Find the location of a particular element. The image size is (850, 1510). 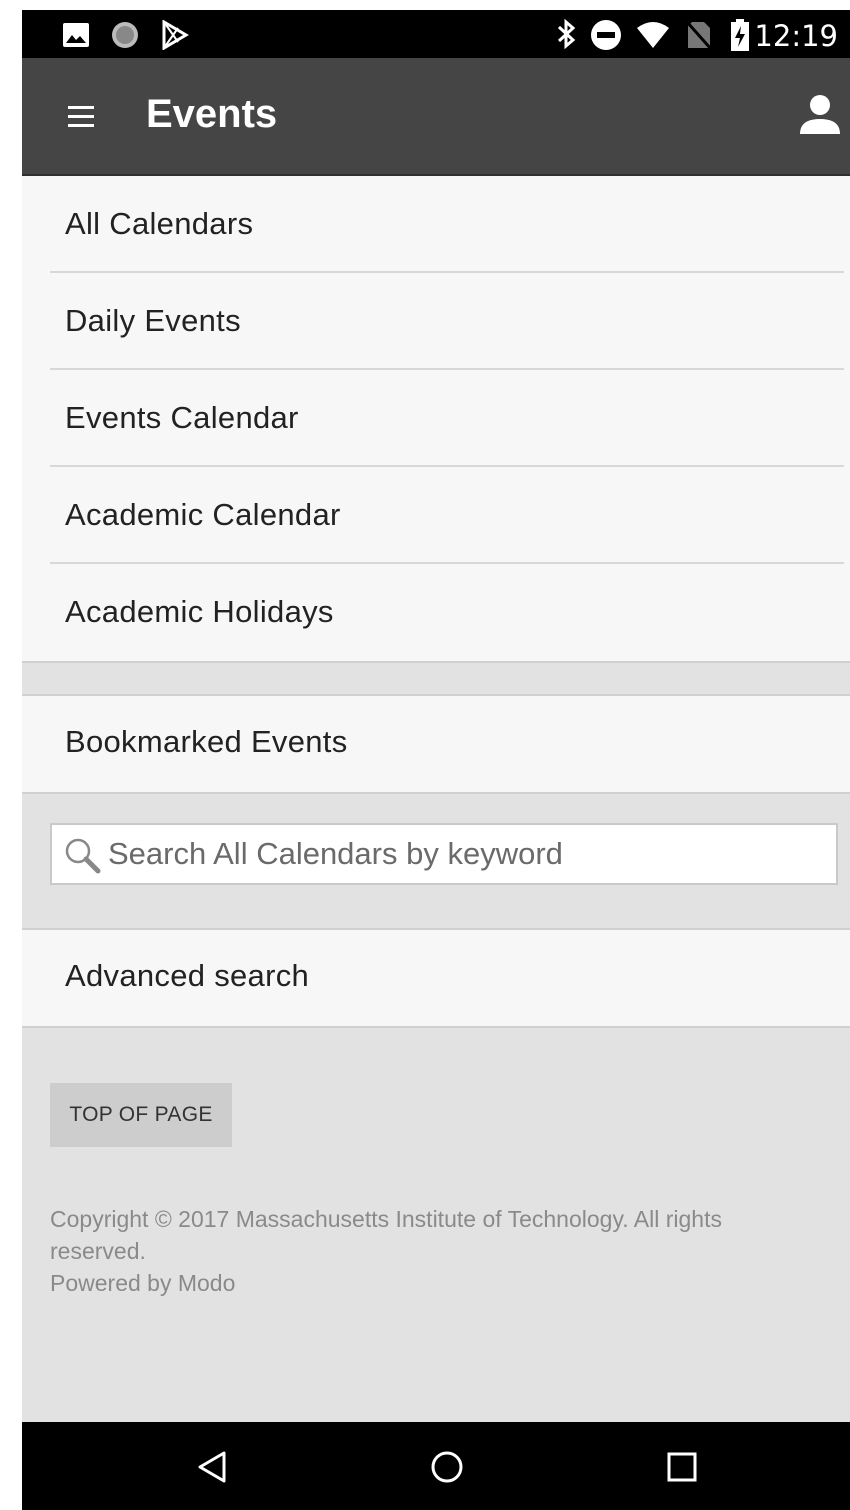

advanced-search-section: Advanced search is located at coordinates (436, 978).